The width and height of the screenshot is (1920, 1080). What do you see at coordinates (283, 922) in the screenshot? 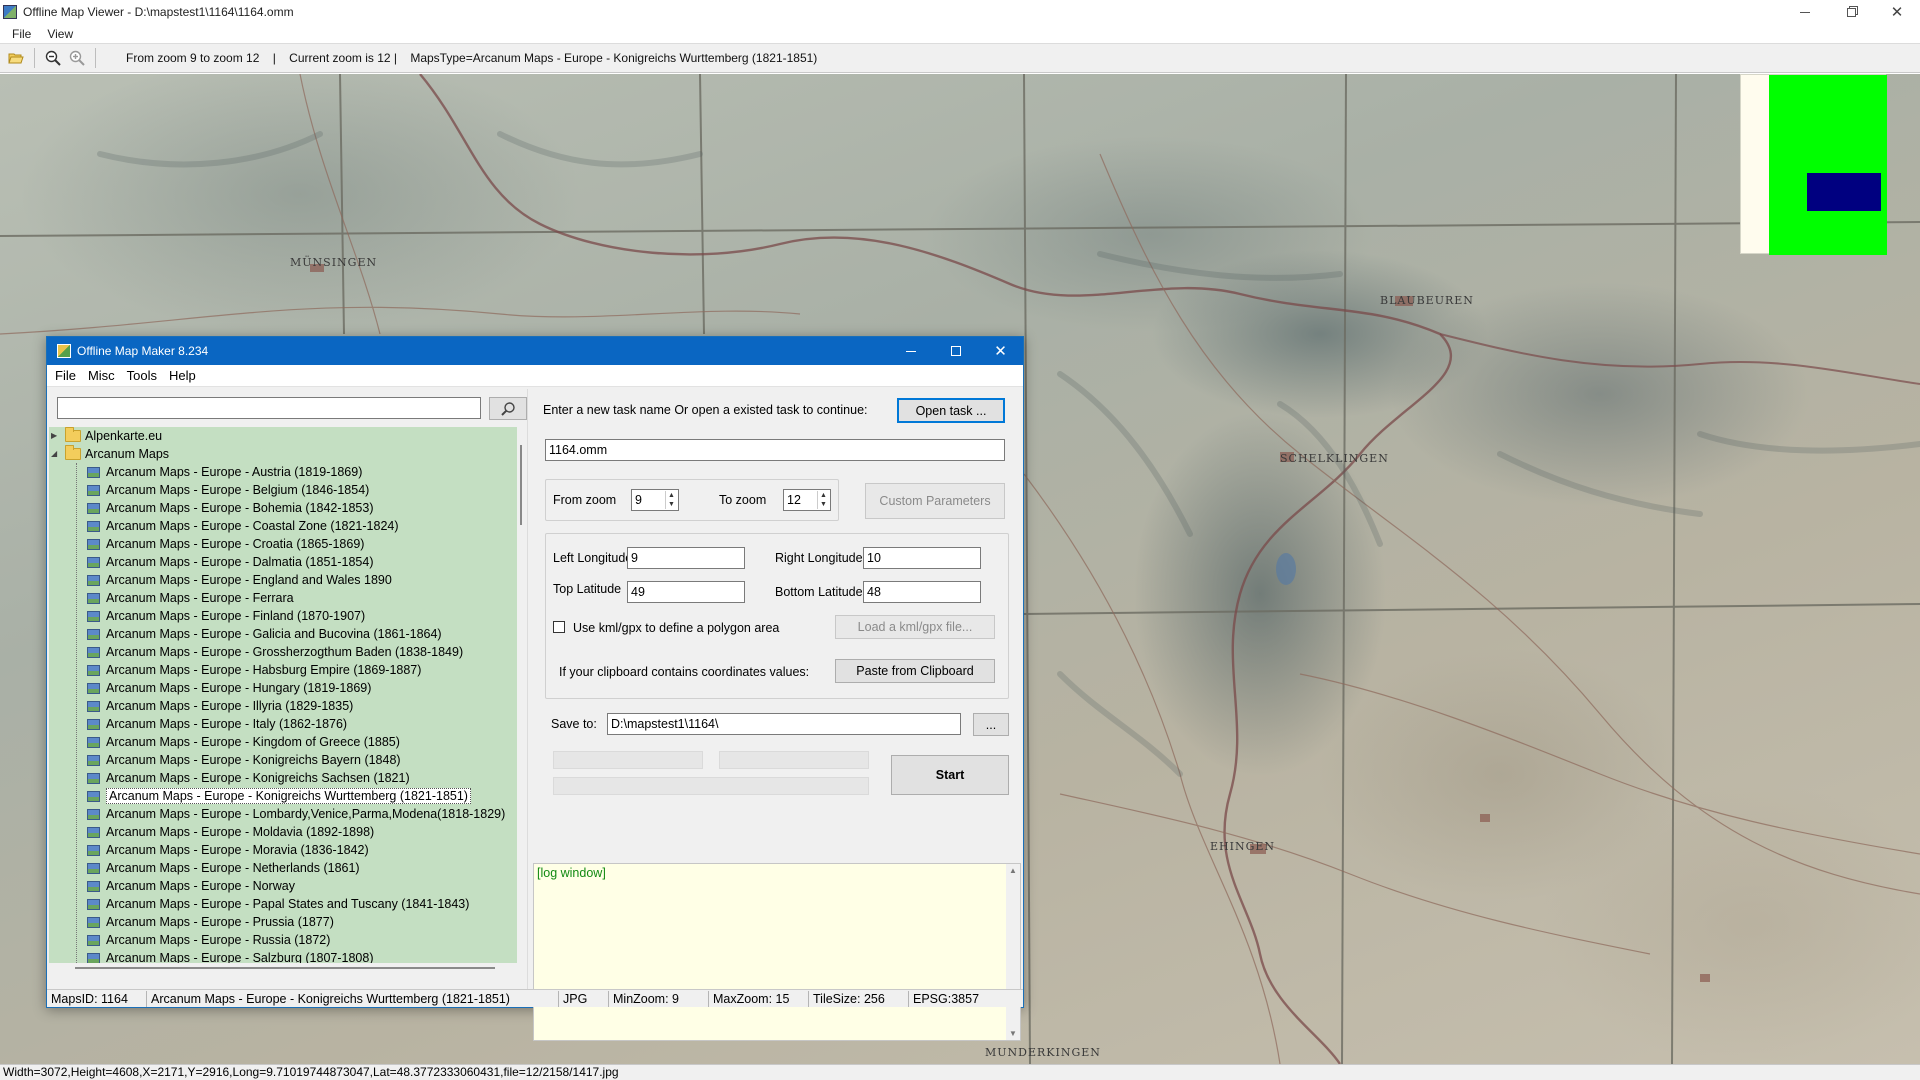
I see `tree-map-item: Arcanum Maps - Europe - Prussia (1877)` at bounding box center [283, 922].